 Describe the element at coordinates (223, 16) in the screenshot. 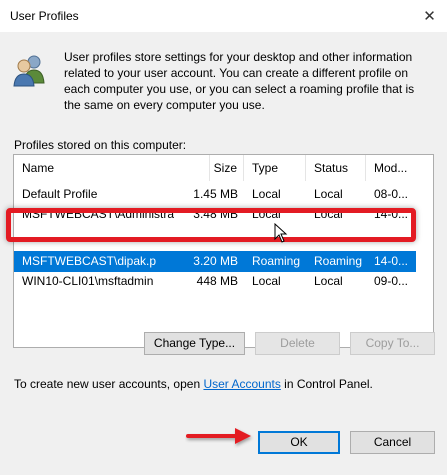

I see `title-bar: User Profiles ✕` at that location.